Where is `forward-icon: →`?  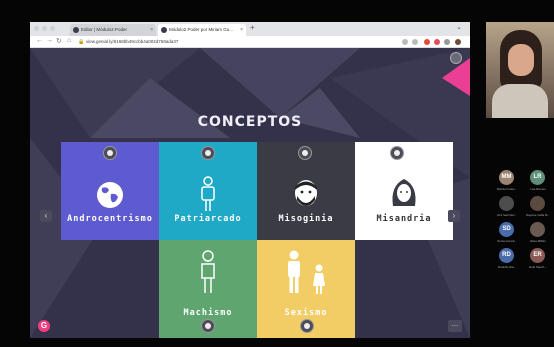
forward-icon: → is located at coordinates (49, 40).